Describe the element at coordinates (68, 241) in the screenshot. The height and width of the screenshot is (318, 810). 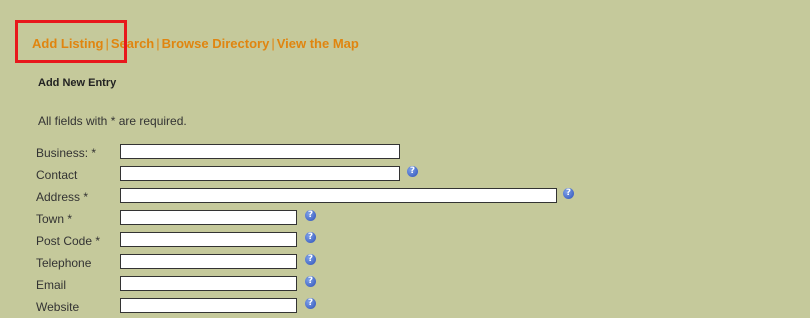
I see `post-code-label: Post Code *` at that location.